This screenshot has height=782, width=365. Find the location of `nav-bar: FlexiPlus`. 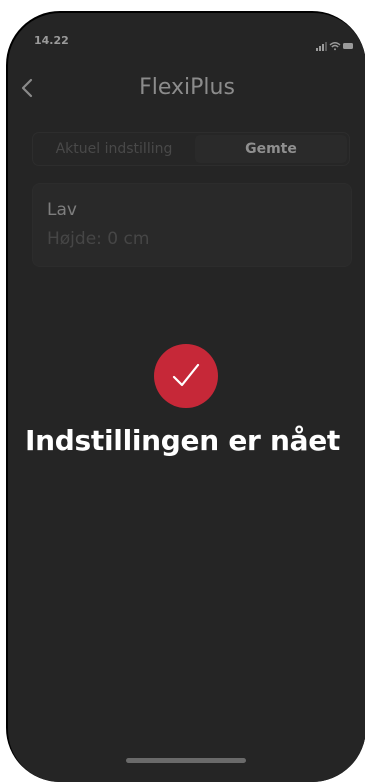

nav-bar: FlexiPlus is located at coordinates (186, 89).